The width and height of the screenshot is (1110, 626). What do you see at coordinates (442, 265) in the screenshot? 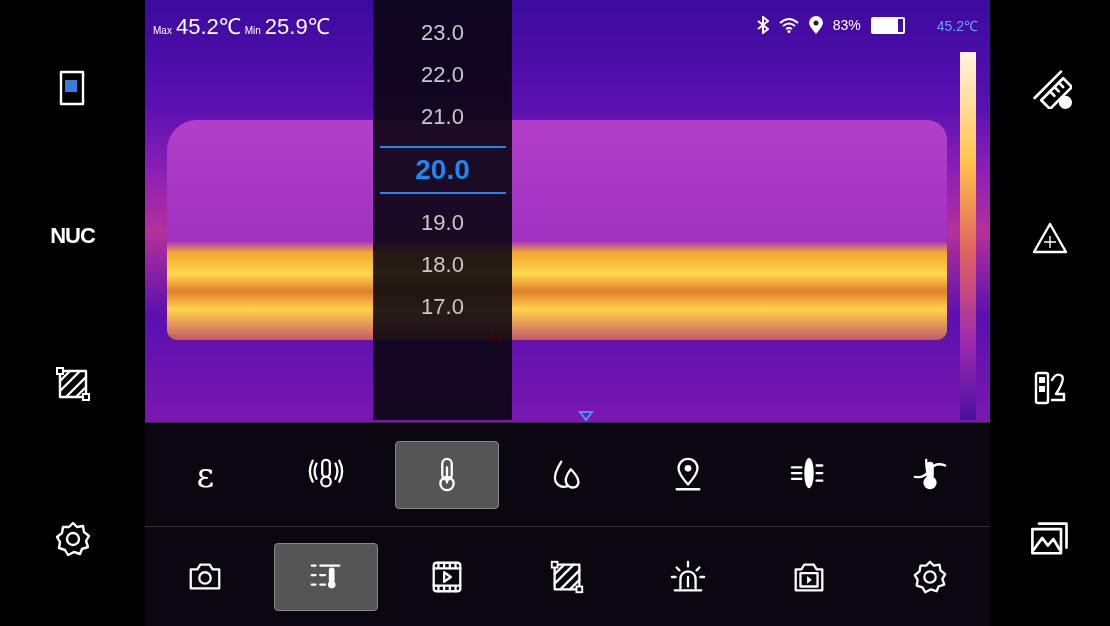
I see `picker-value: 18.0` at bounding box center [442, 265].